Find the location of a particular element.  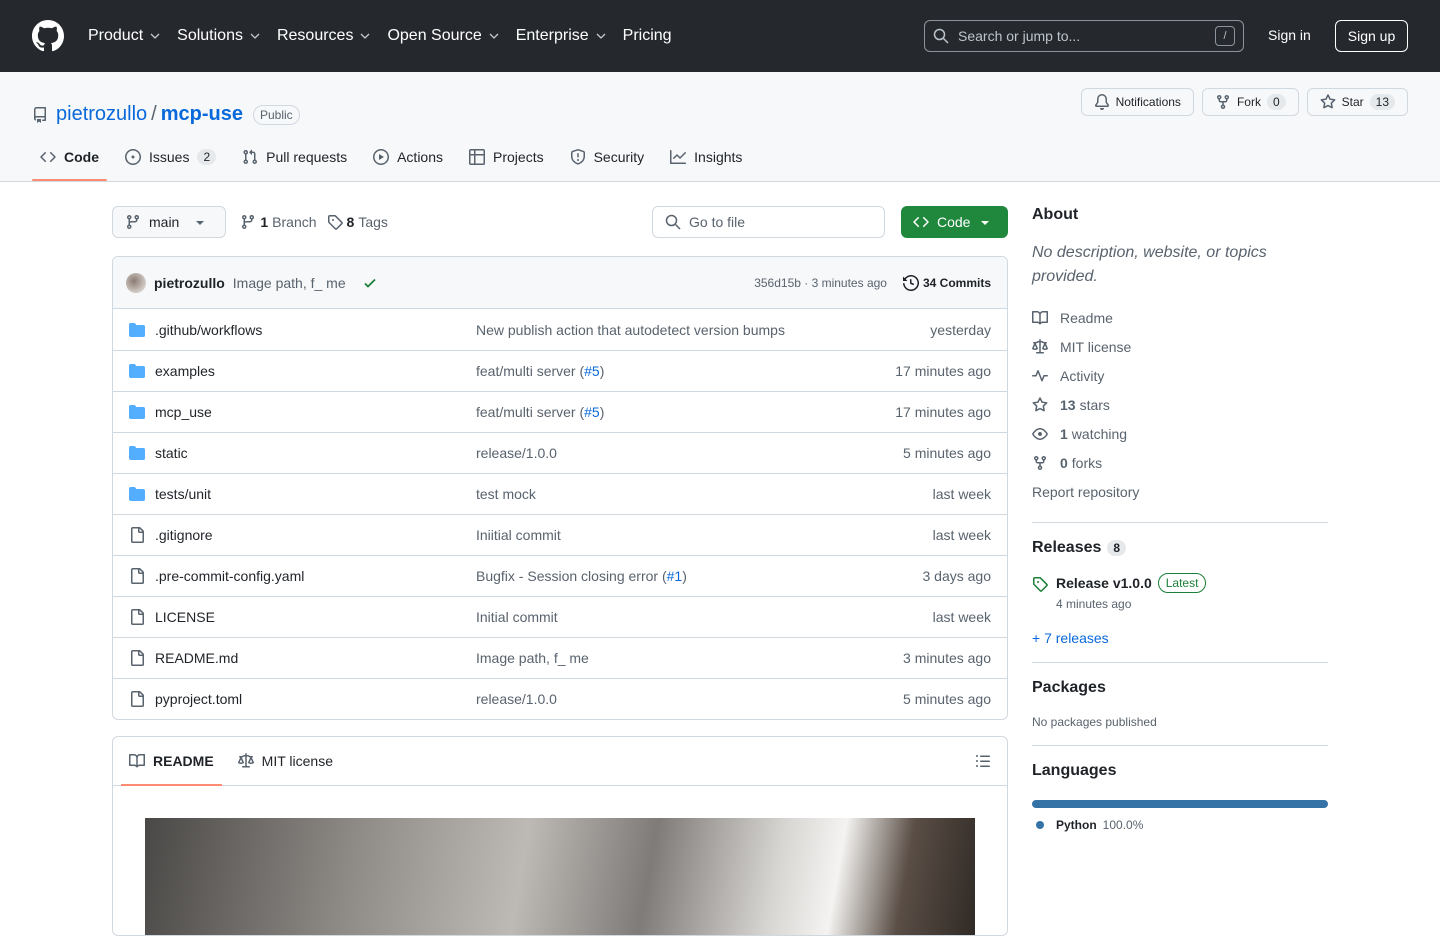

star-button: Star 13 is located at coordinates (1357, 102).